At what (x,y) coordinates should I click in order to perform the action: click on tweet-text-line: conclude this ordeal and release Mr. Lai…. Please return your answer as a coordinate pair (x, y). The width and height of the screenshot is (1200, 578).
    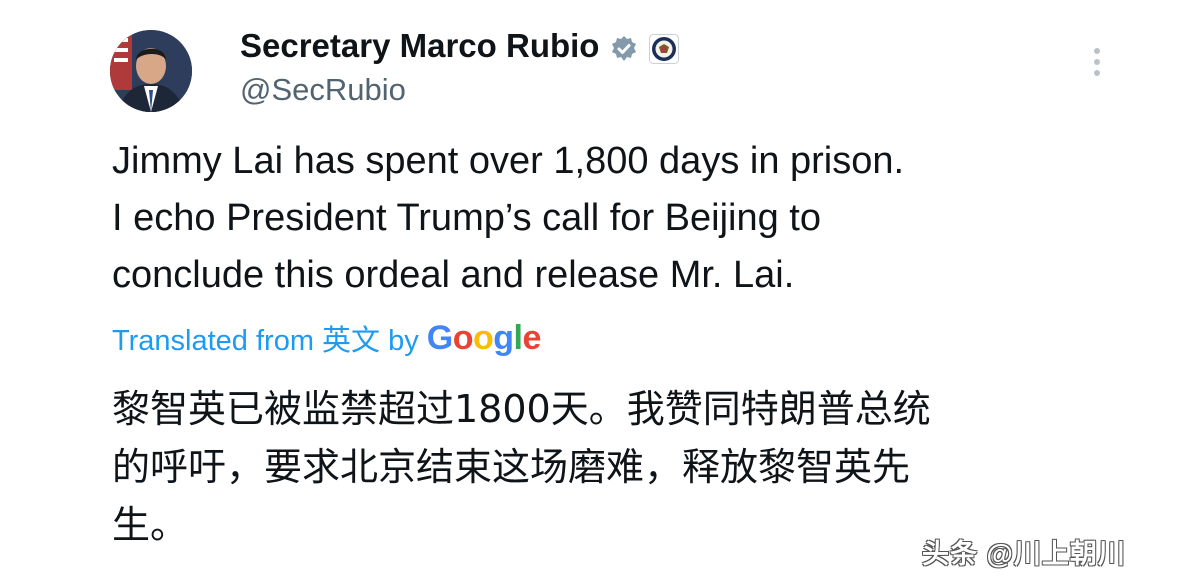
    Looking at the image, I should click on (453, 275).